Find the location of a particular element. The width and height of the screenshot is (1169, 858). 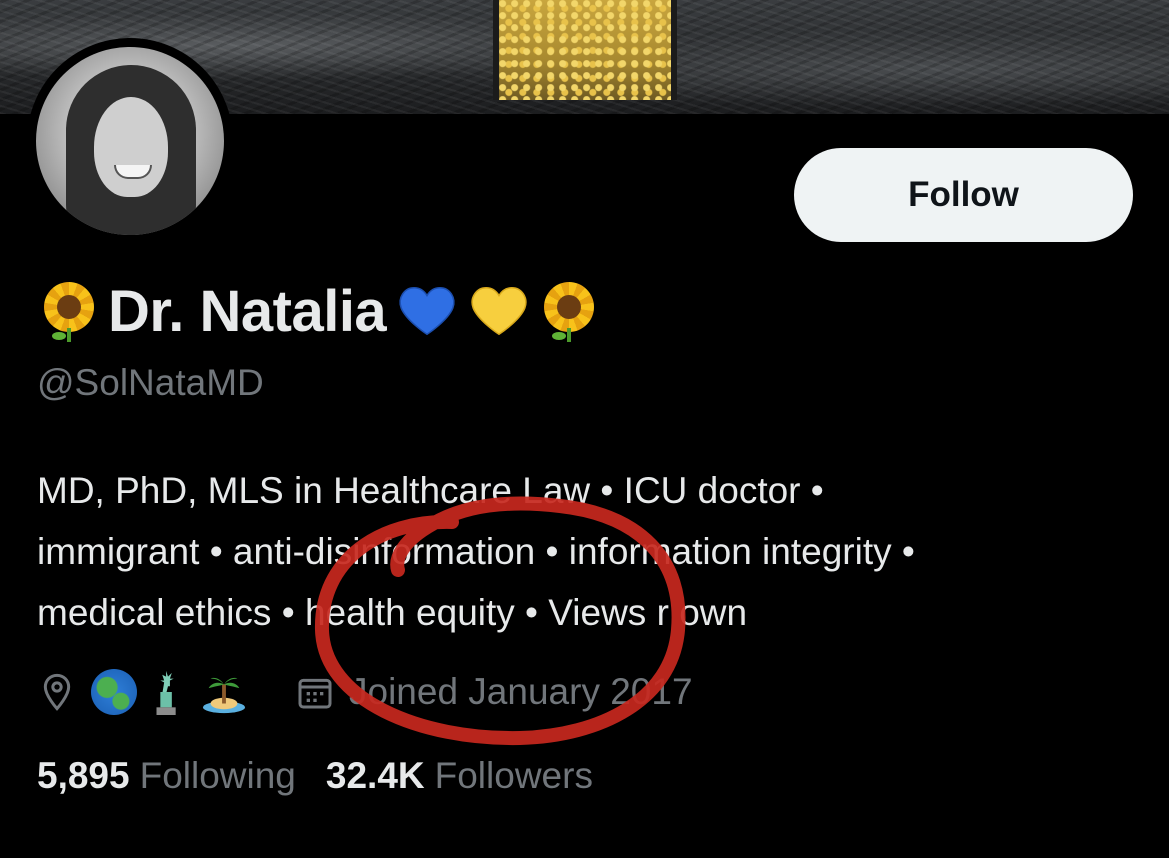

avatar-face is located at coordinates (131, 147).